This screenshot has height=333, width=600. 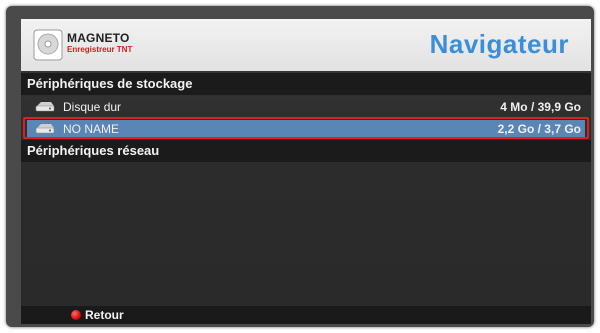 What do you see at coordinates (45, 107) in the screenshot?
I see `hard-drive-icon` at bounding box center [45, 107].